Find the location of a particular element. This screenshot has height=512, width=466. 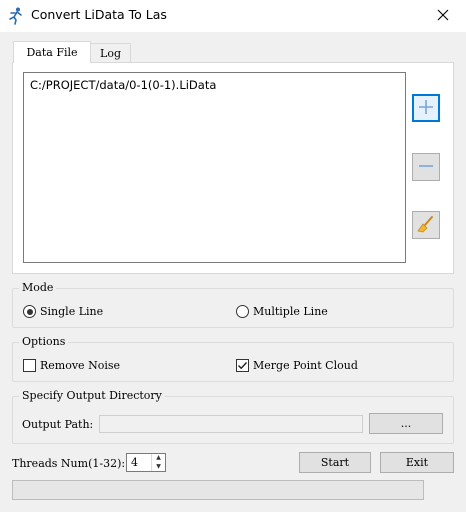

start-button-label: Start is located at coordinates (335, 462).